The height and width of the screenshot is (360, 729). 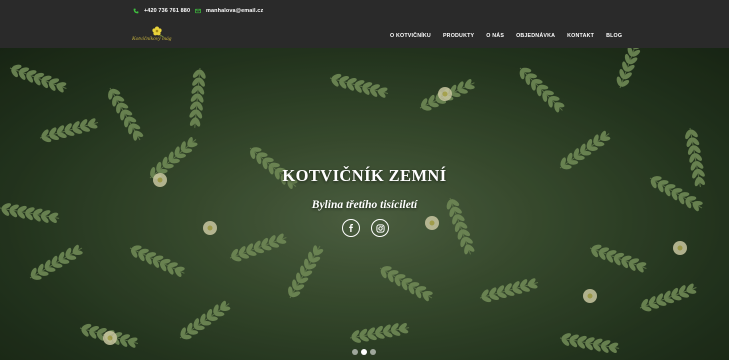 What do you see at coordinates (410, 36) in the screenshot?
I see `nav-item-o-kotvicniku: O KOTVIČNÍKU` at bounding box center [410, 36].